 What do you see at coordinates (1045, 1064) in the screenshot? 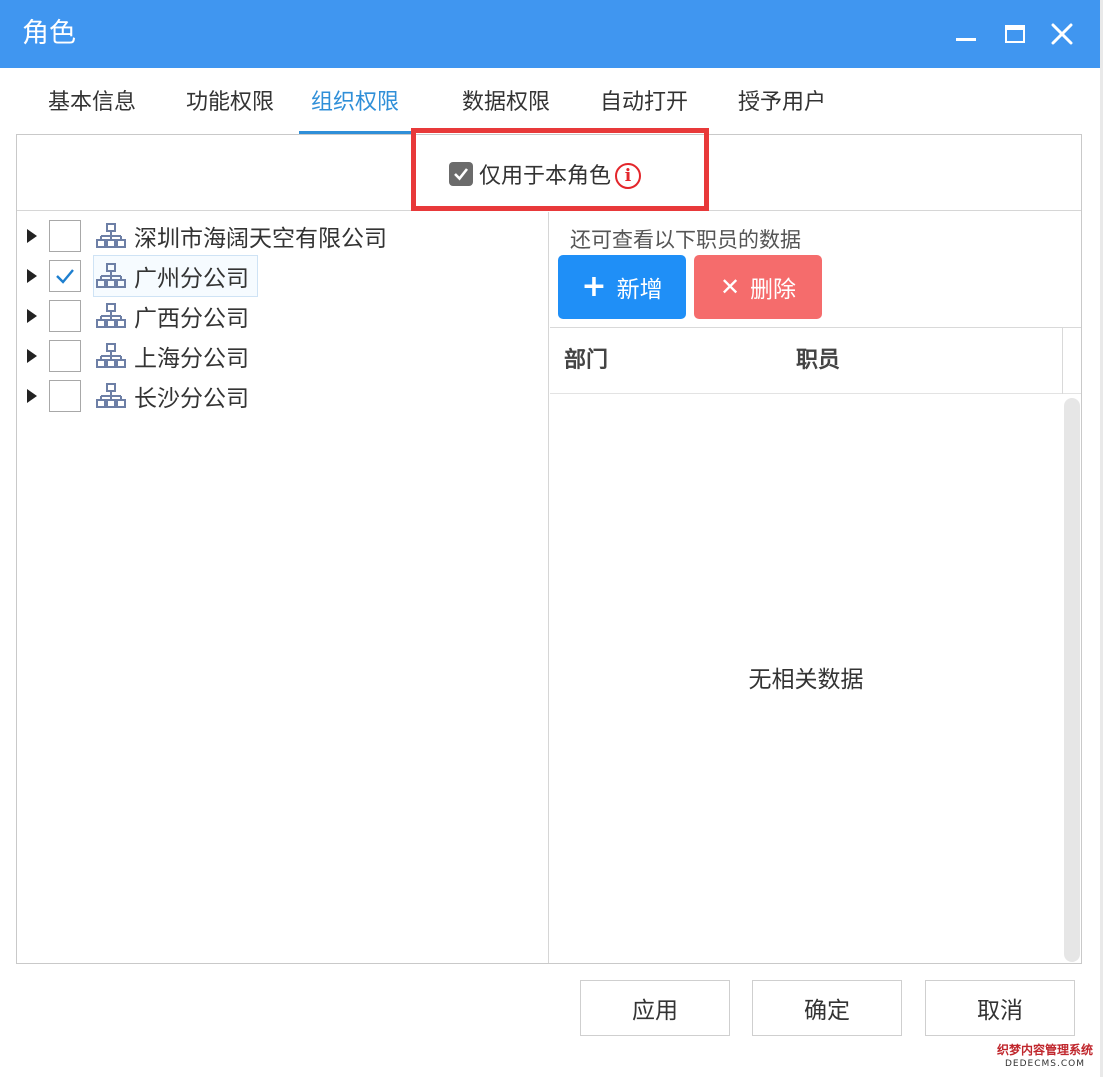
I see `watermark-line2: DEDECMS.COM` at bounding box center [1045, 1064].